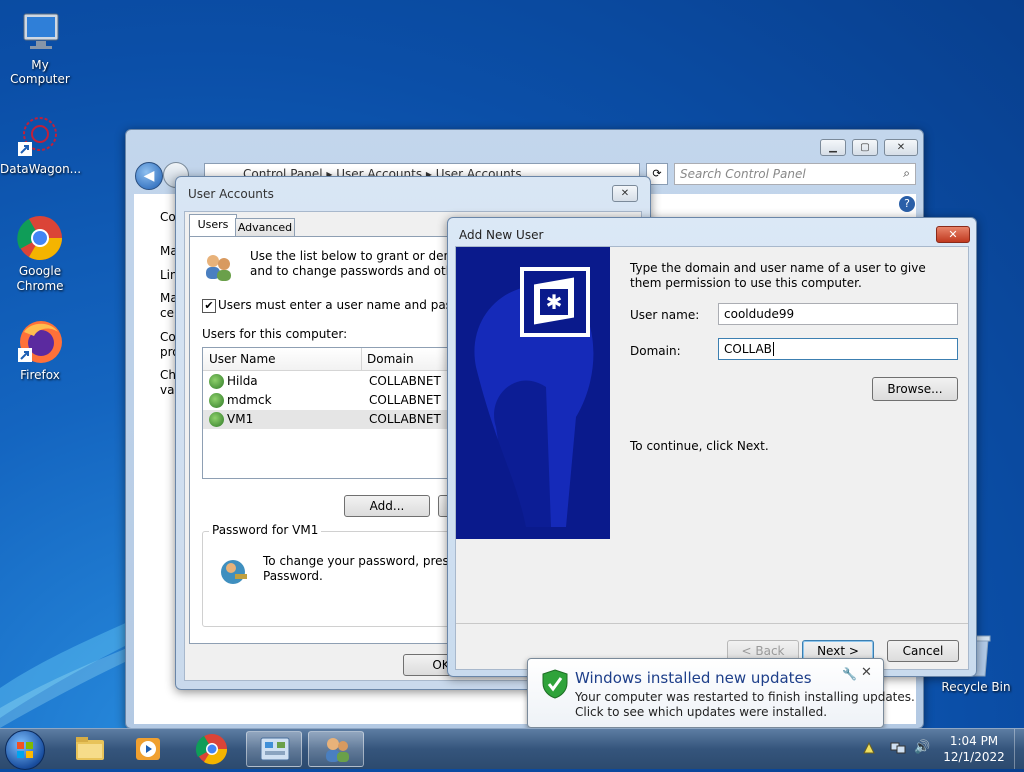 Image resolution: width=1024 pixels, height=772 pixels. I want to click on desktop-icon-chrome: Google Chrome, so click(40, 254).